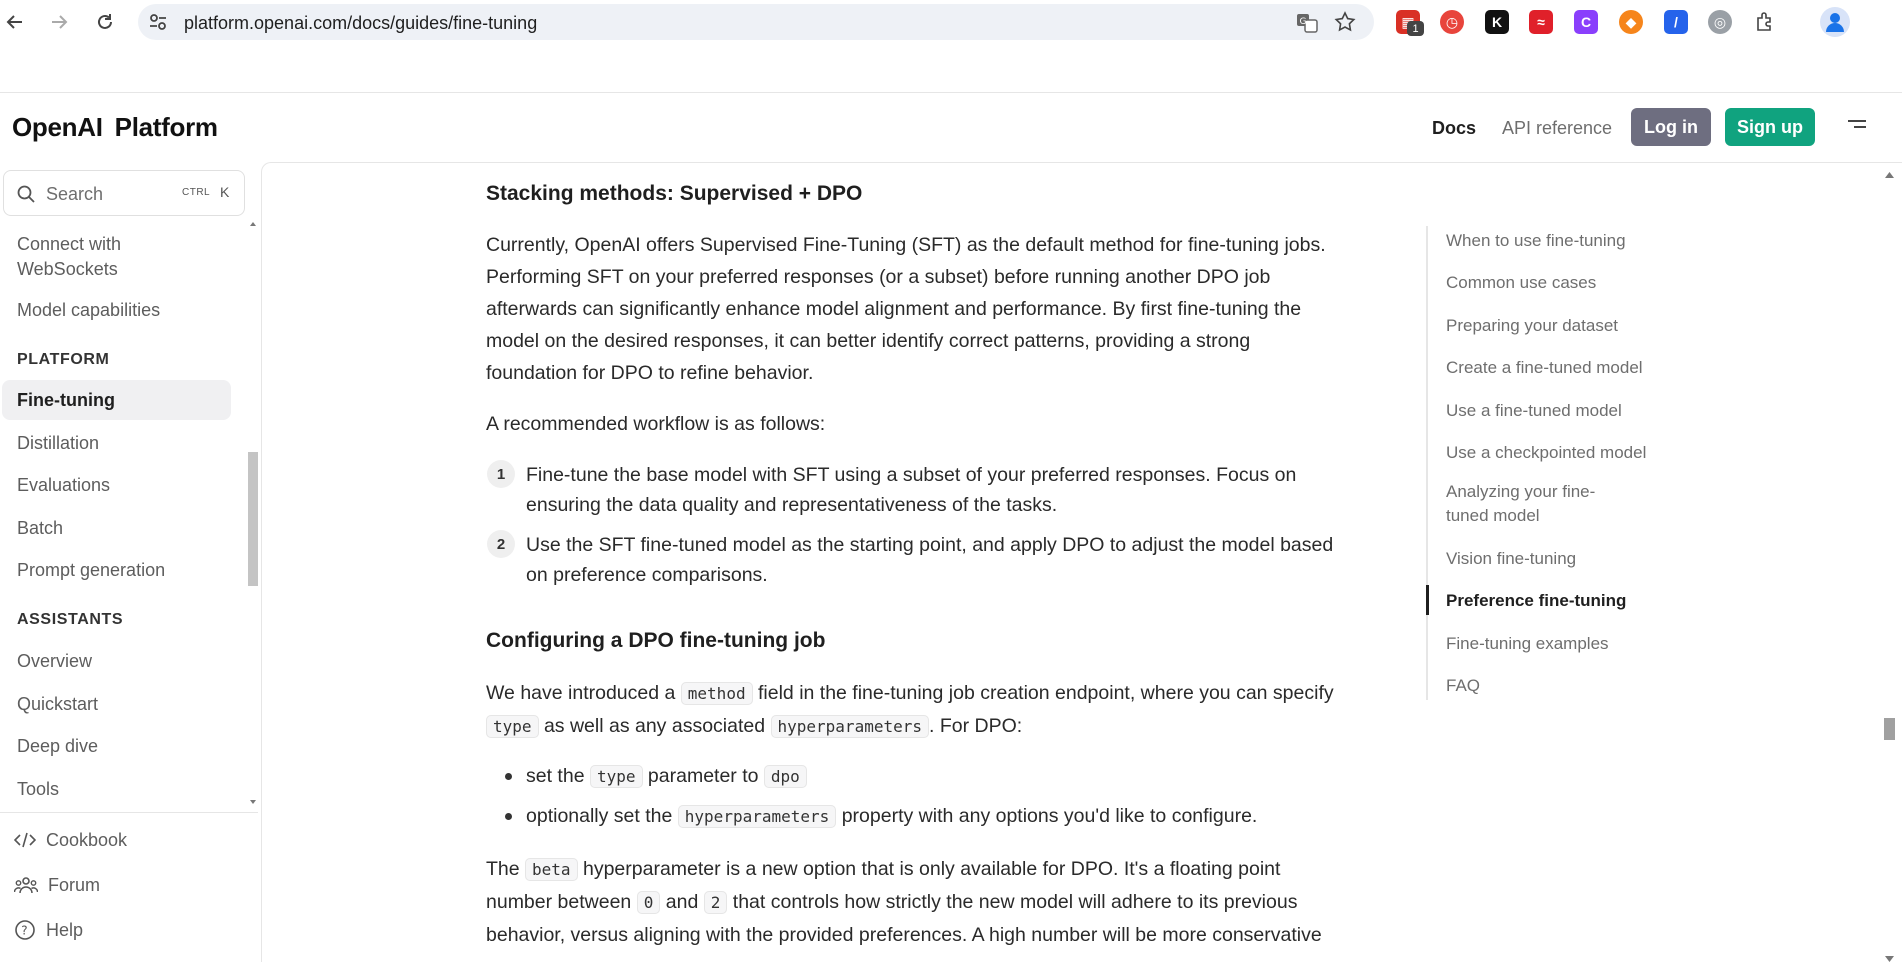 This screenshot has width=1902, height=968. Describe the element at coordinates (1561, 559) in the screenshot. I see `toc-item-vision: Vision fine-tuning` at that location.